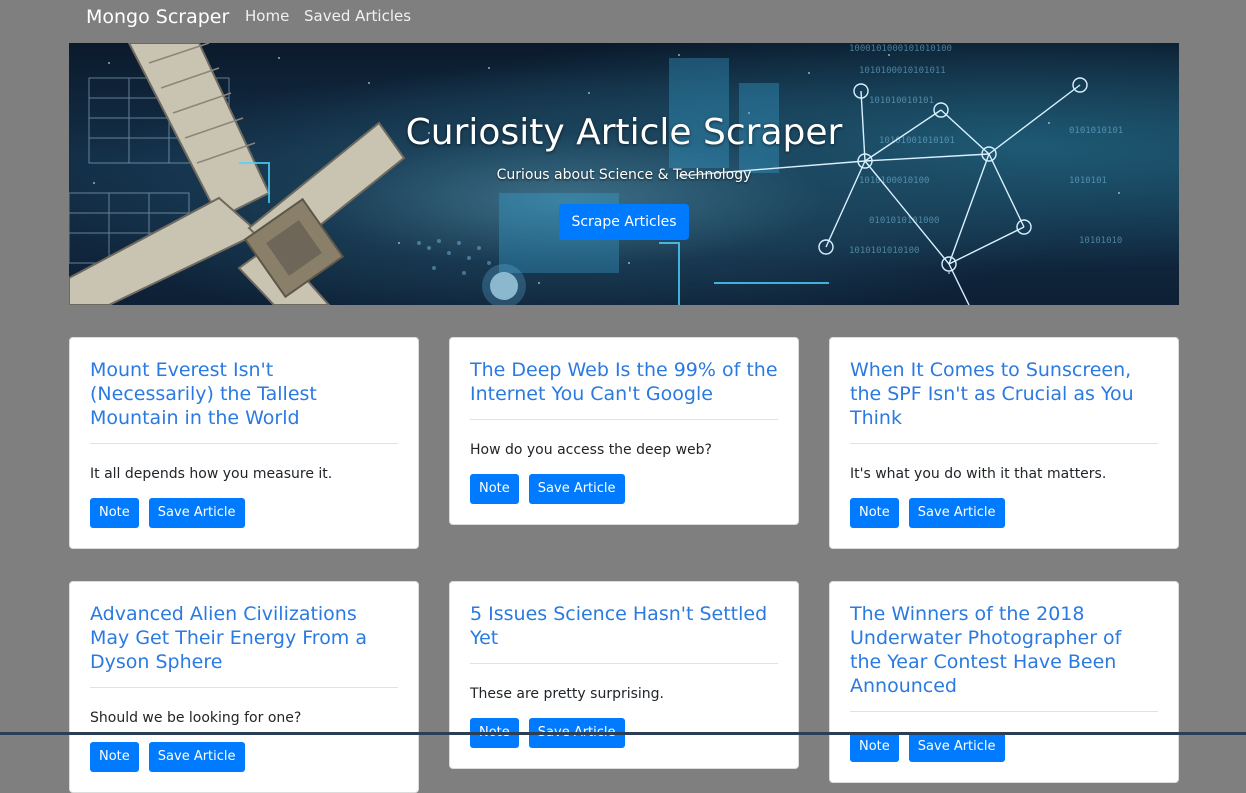  What do you see at coordinates (902, 71) in the screenshot?
I see `svg-text: 1010100010101011` at bounding box center [902, 71].